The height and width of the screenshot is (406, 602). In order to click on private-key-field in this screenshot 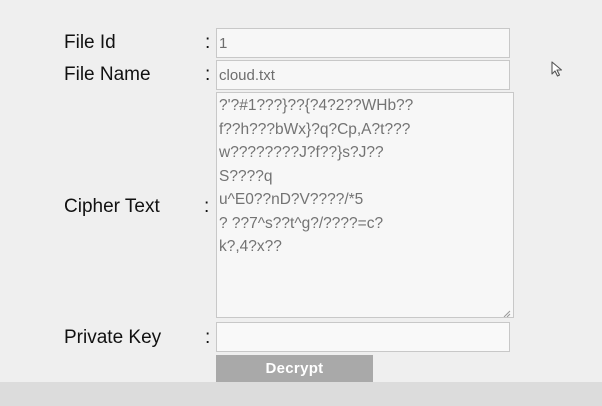, I will do `click(363, 337)`.